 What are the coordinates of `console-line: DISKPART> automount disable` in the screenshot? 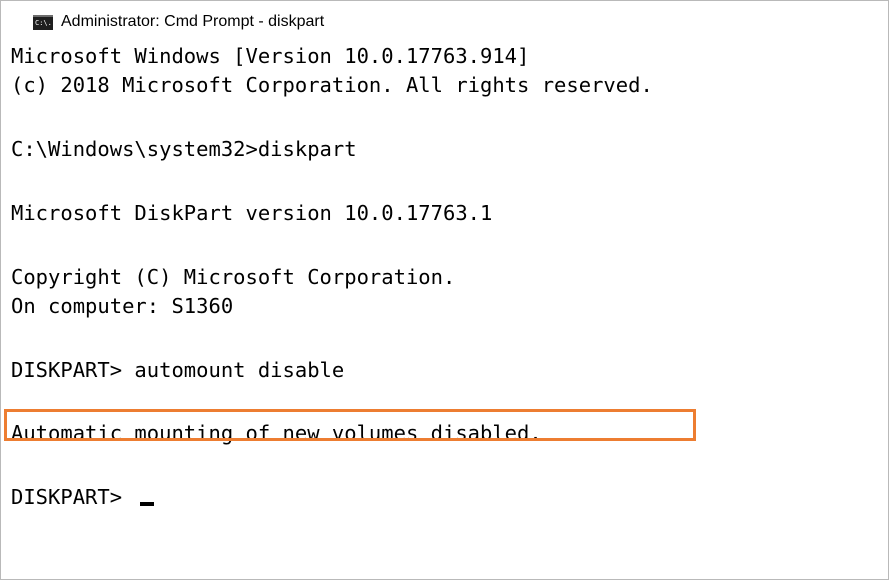 It's located at (178, 370).